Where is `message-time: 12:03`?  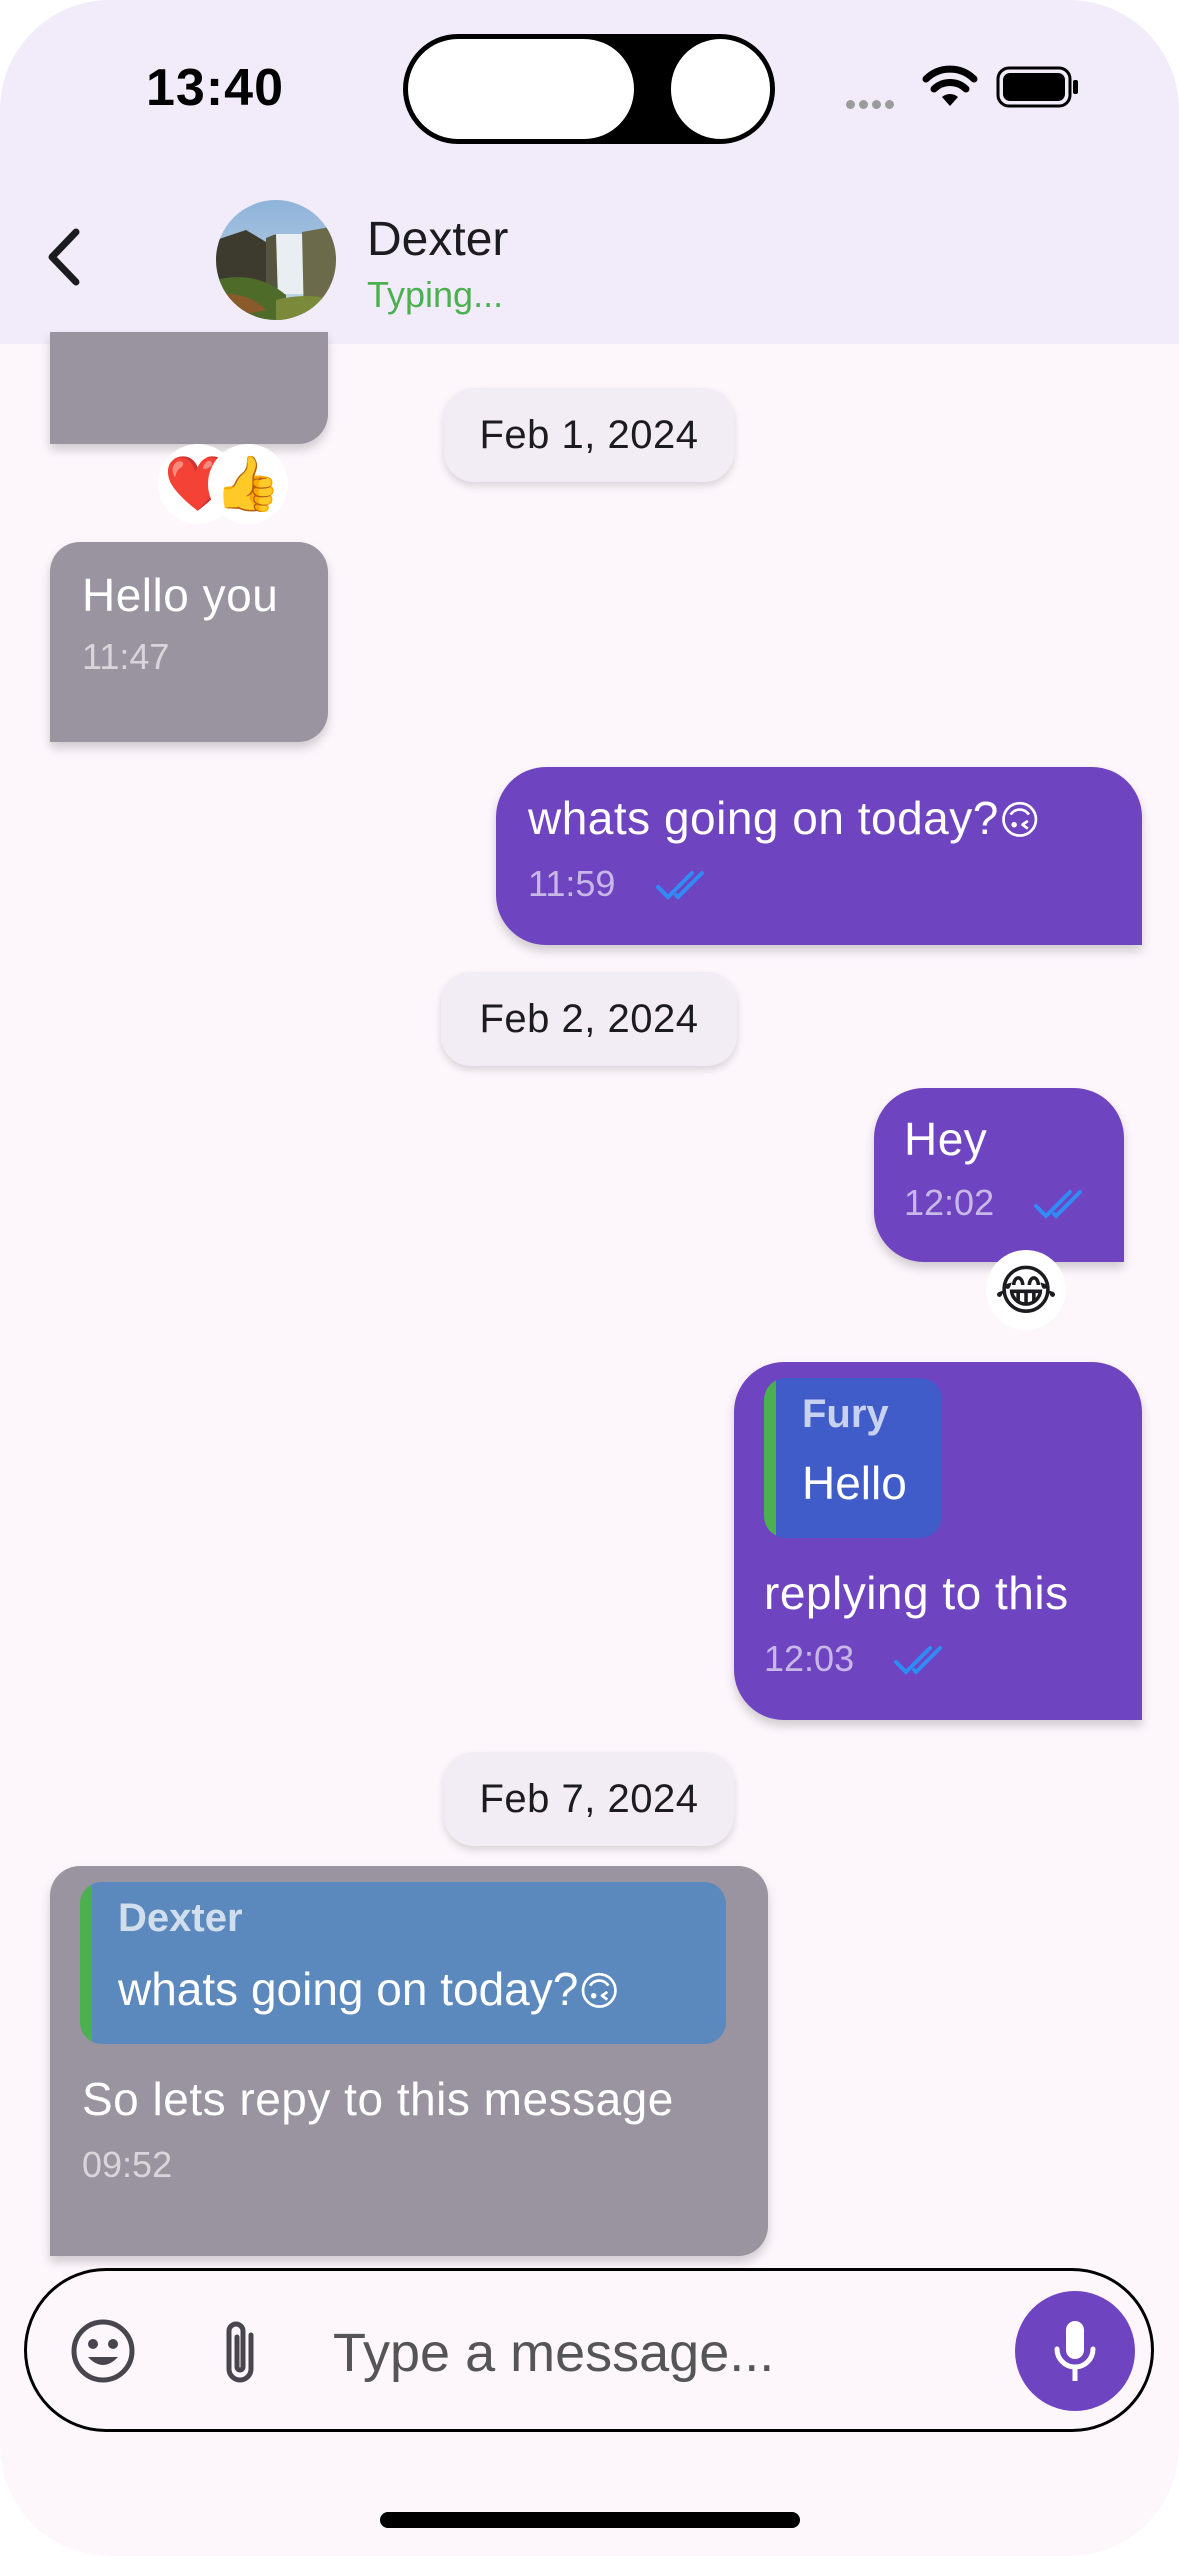
message-time: 12:03 is located at coordinates (809, 1658).